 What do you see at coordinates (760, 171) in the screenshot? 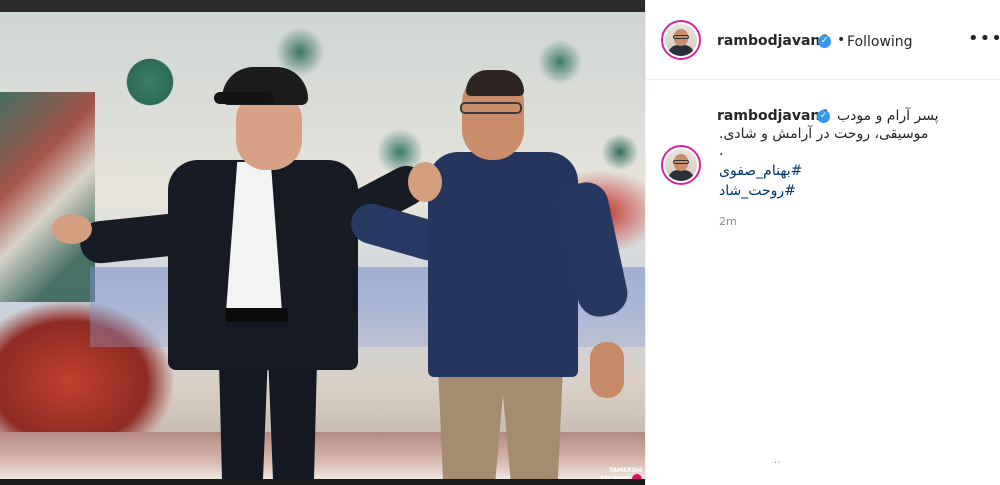
I see `hashtag-link-1: #بهنام_صفوی` at bounding box center [760, 171].